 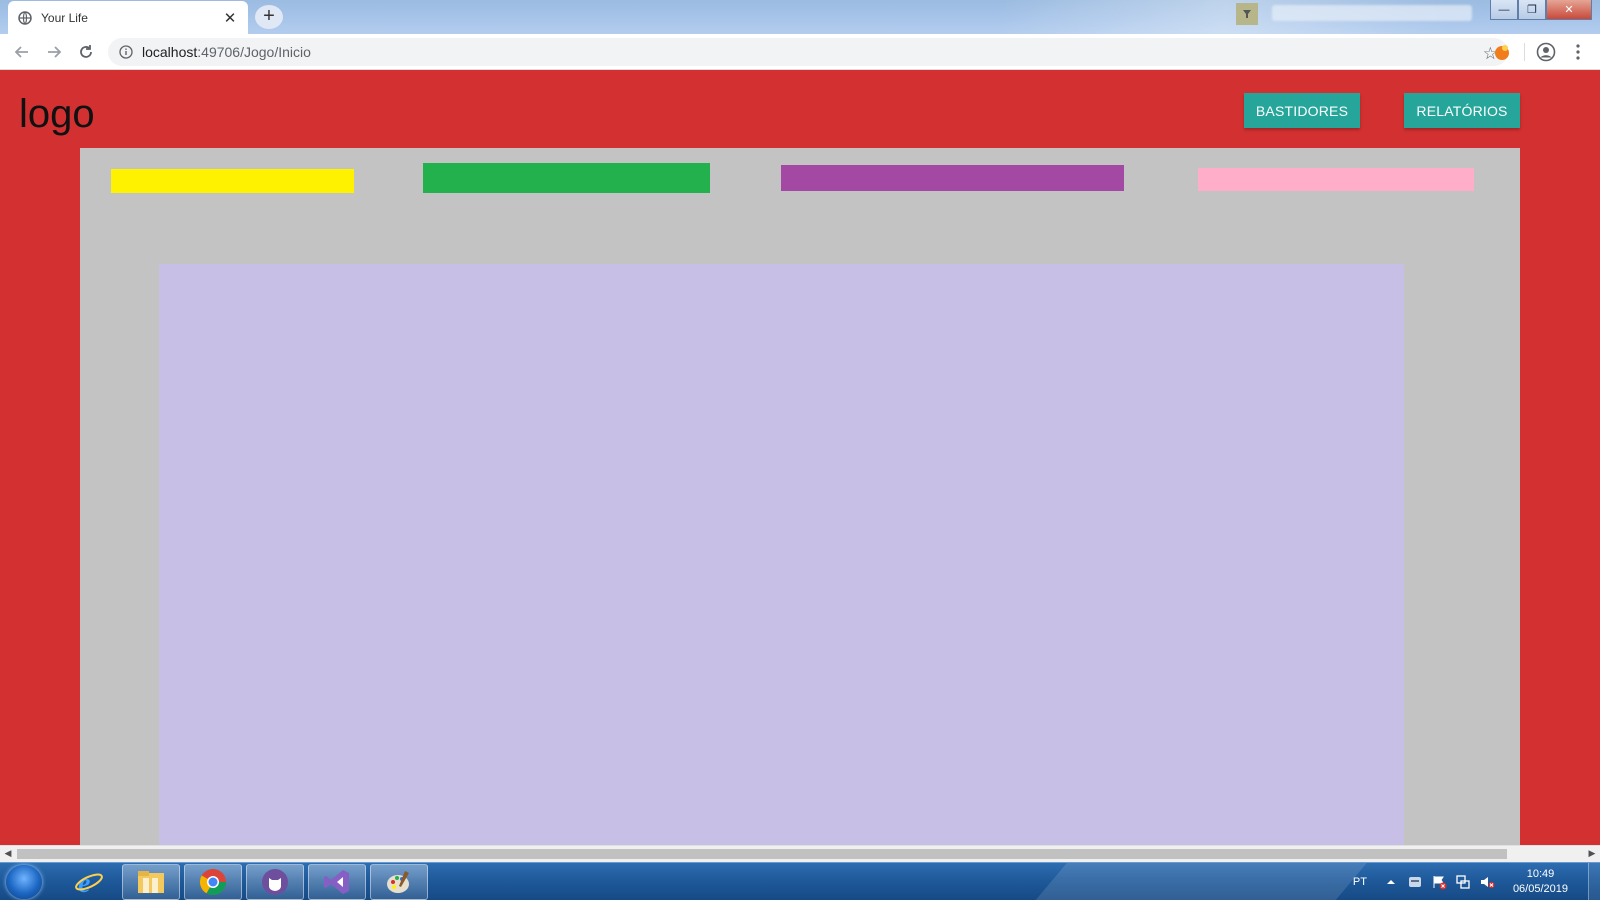 I want to click on tab-title: Your Life, so click(x=64, y=17).